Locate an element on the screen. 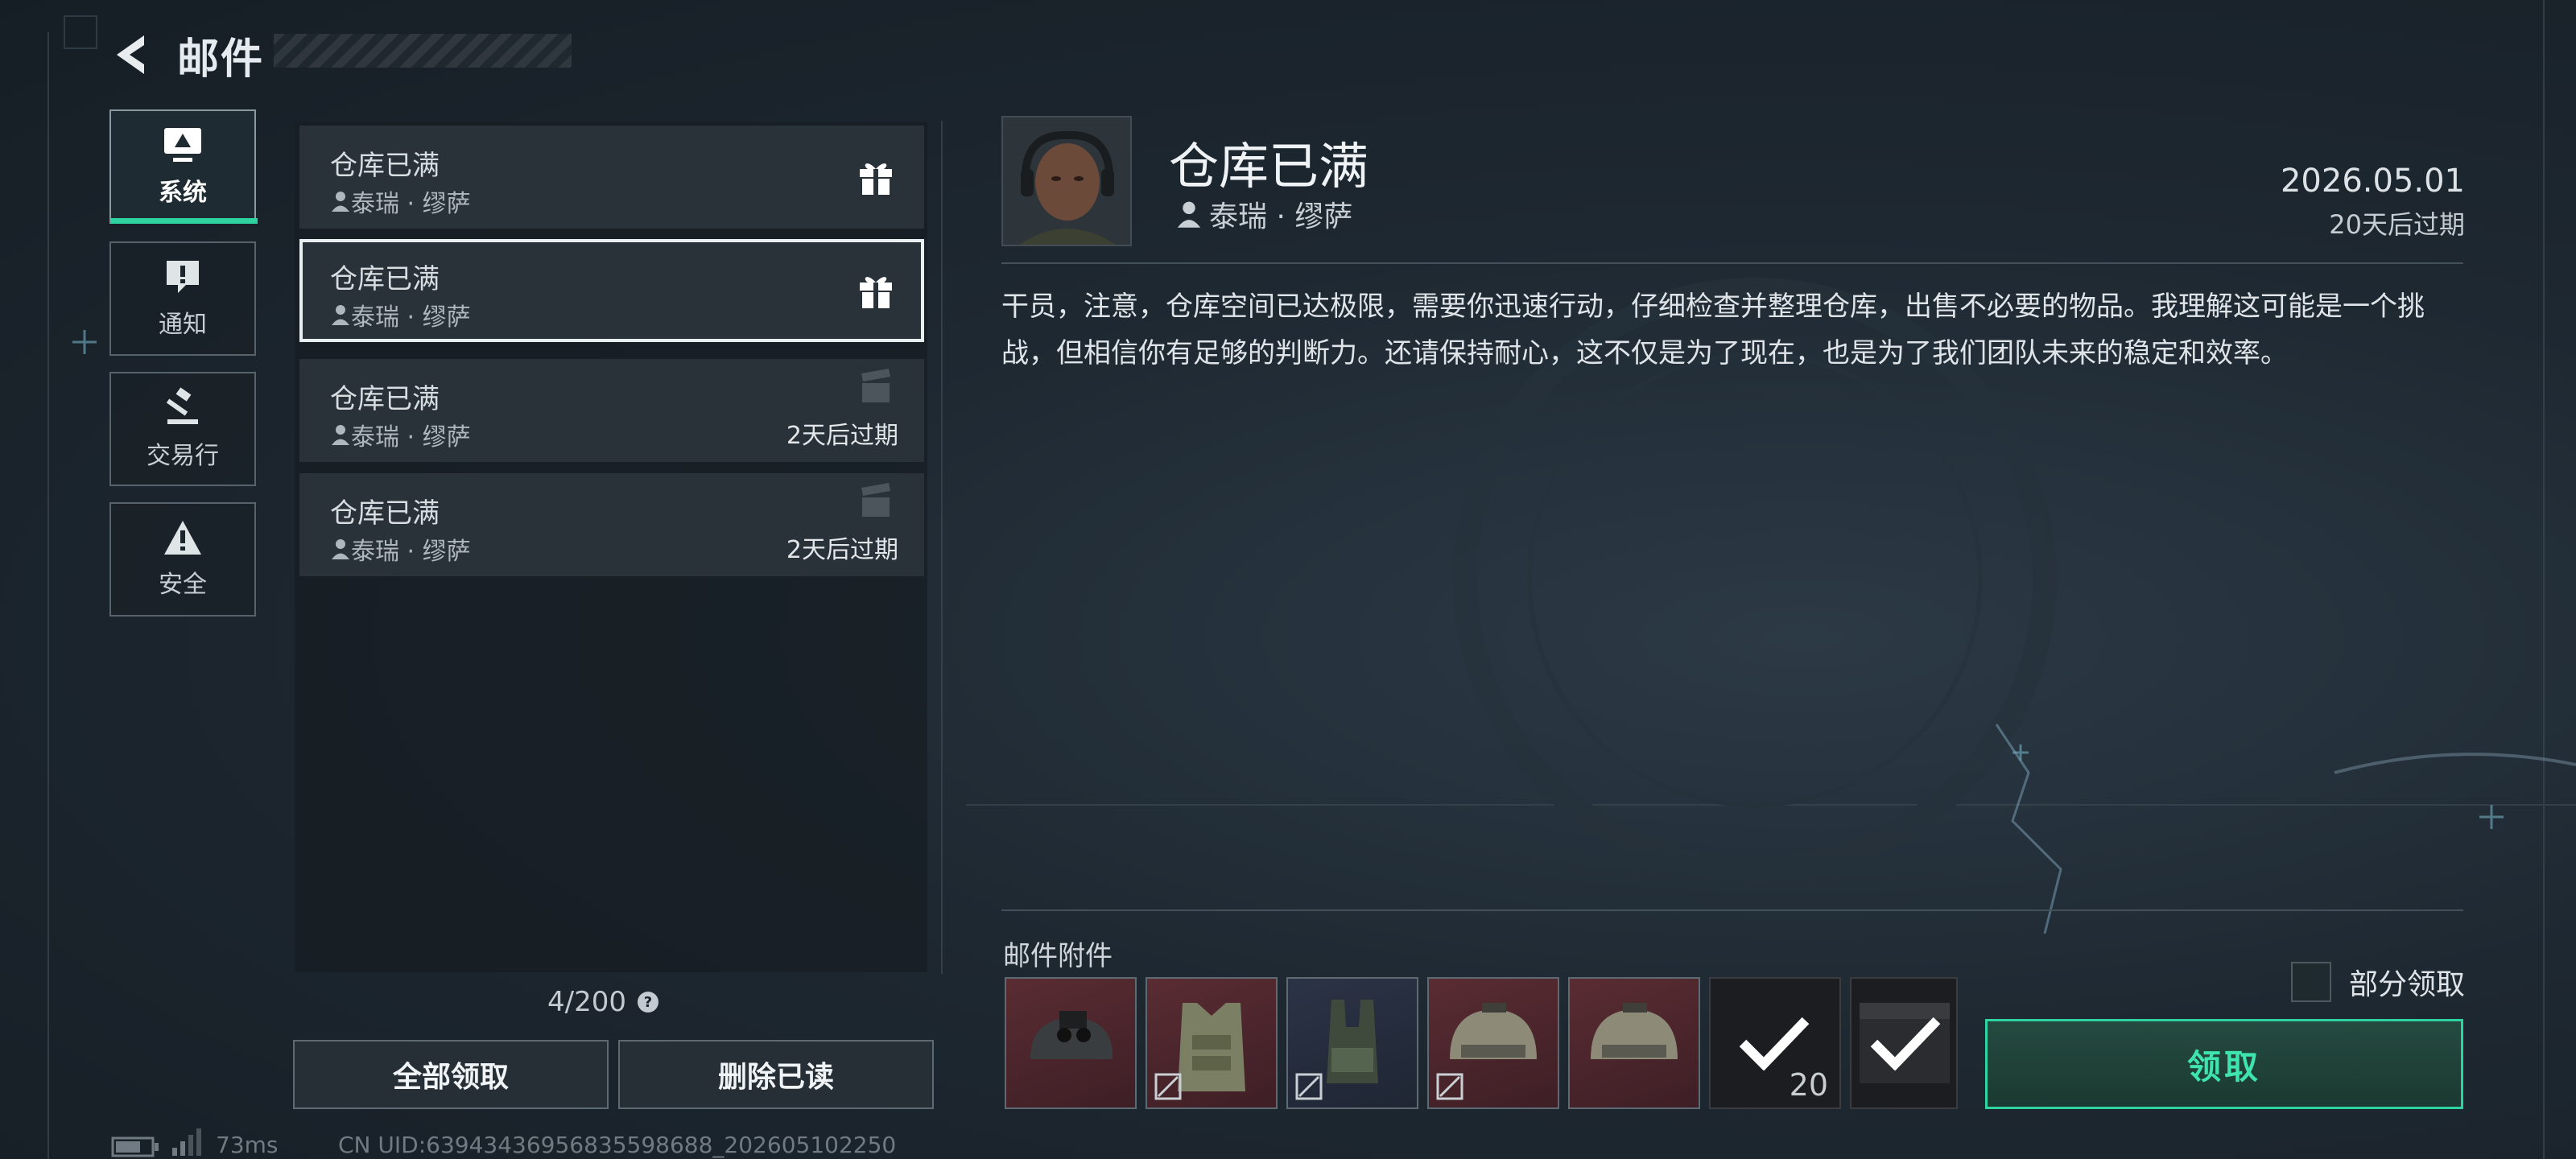 The height and width of the screenshot is (1159, 2576). warning-icon is located at coordinates (182, 538).